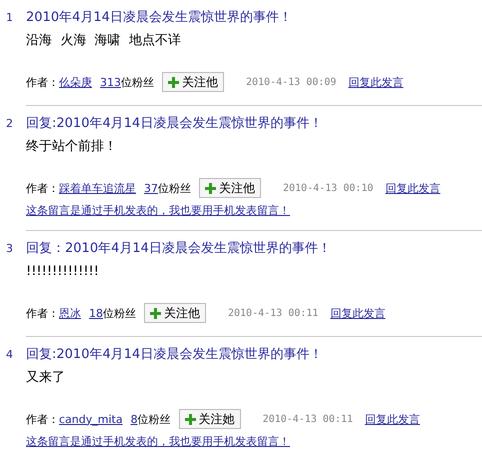 The height and width of the screenshot is (461, 482). I want to click on follow-button: 关注她, so click(209, 419).